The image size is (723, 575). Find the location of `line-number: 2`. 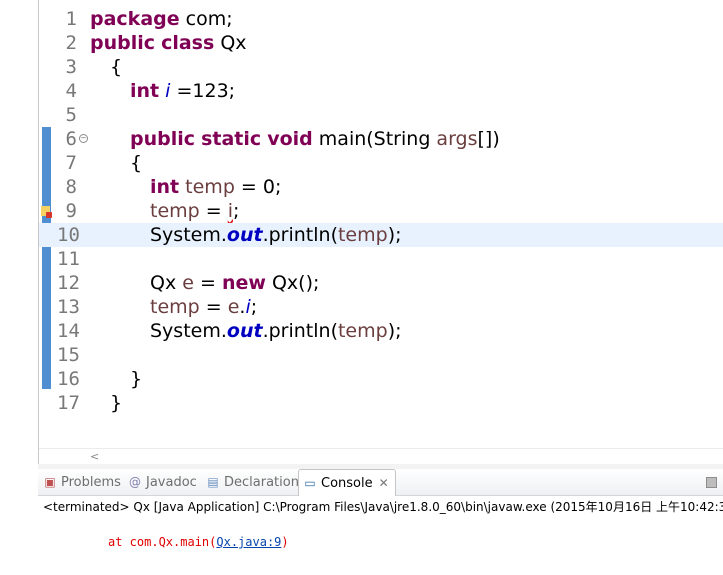

line-number: 2 is located at coordinates (71, 43).